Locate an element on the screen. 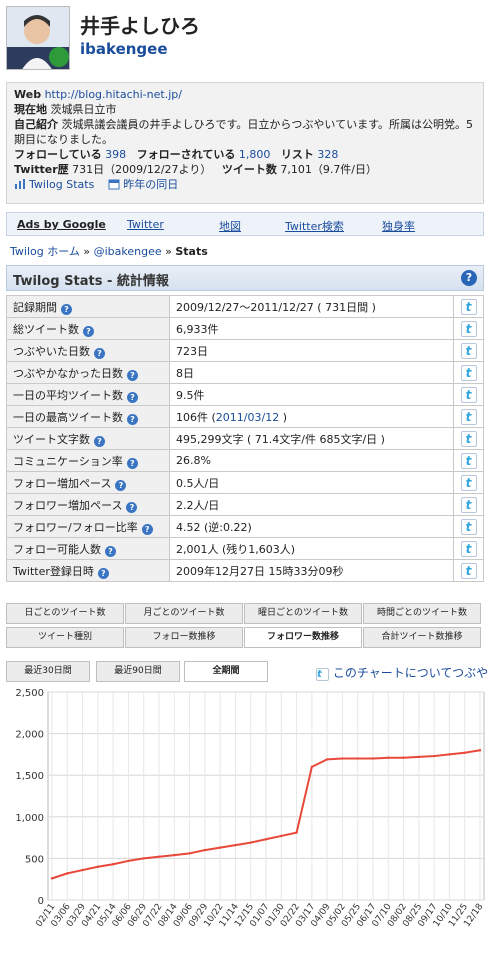  twilog-stats-link: Twilog Stats is located at coordinates (61, 184).